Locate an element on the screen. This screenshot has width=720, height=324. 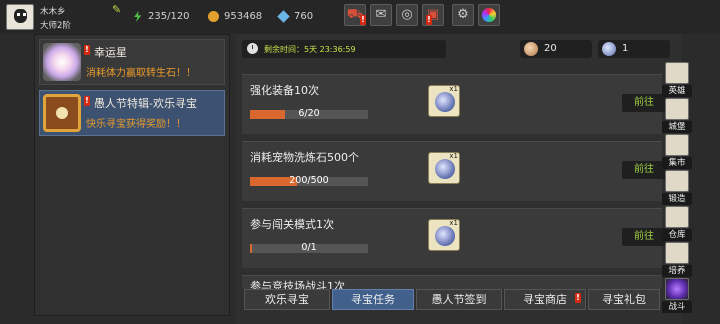
activity-desc: 快乐寻宝获得奖励！！ is located at coordinates (136, 124).